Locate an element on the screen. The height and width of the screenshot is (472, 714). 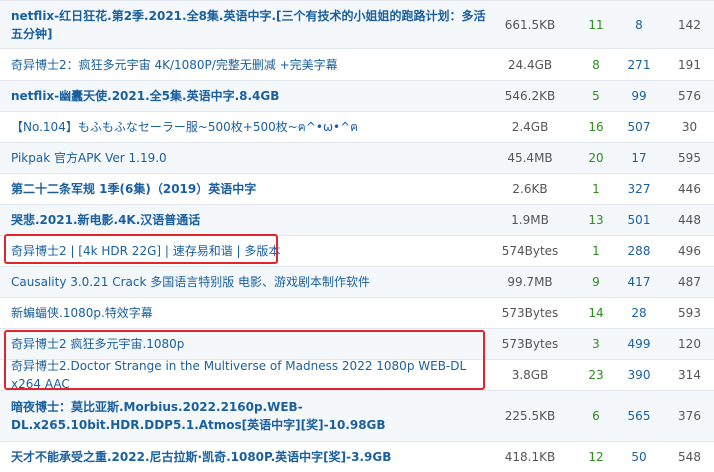
completed-count: 314 is located at coordinates (689, 375).